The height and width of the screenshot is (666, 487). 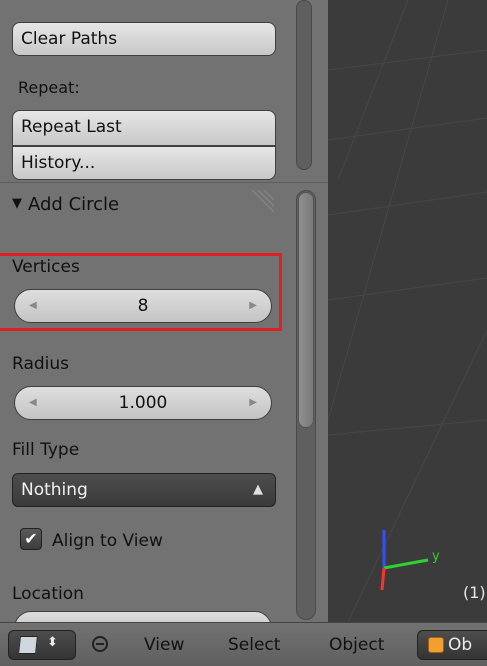 I want to click on svg-text: y, so click(x=436, y=556).